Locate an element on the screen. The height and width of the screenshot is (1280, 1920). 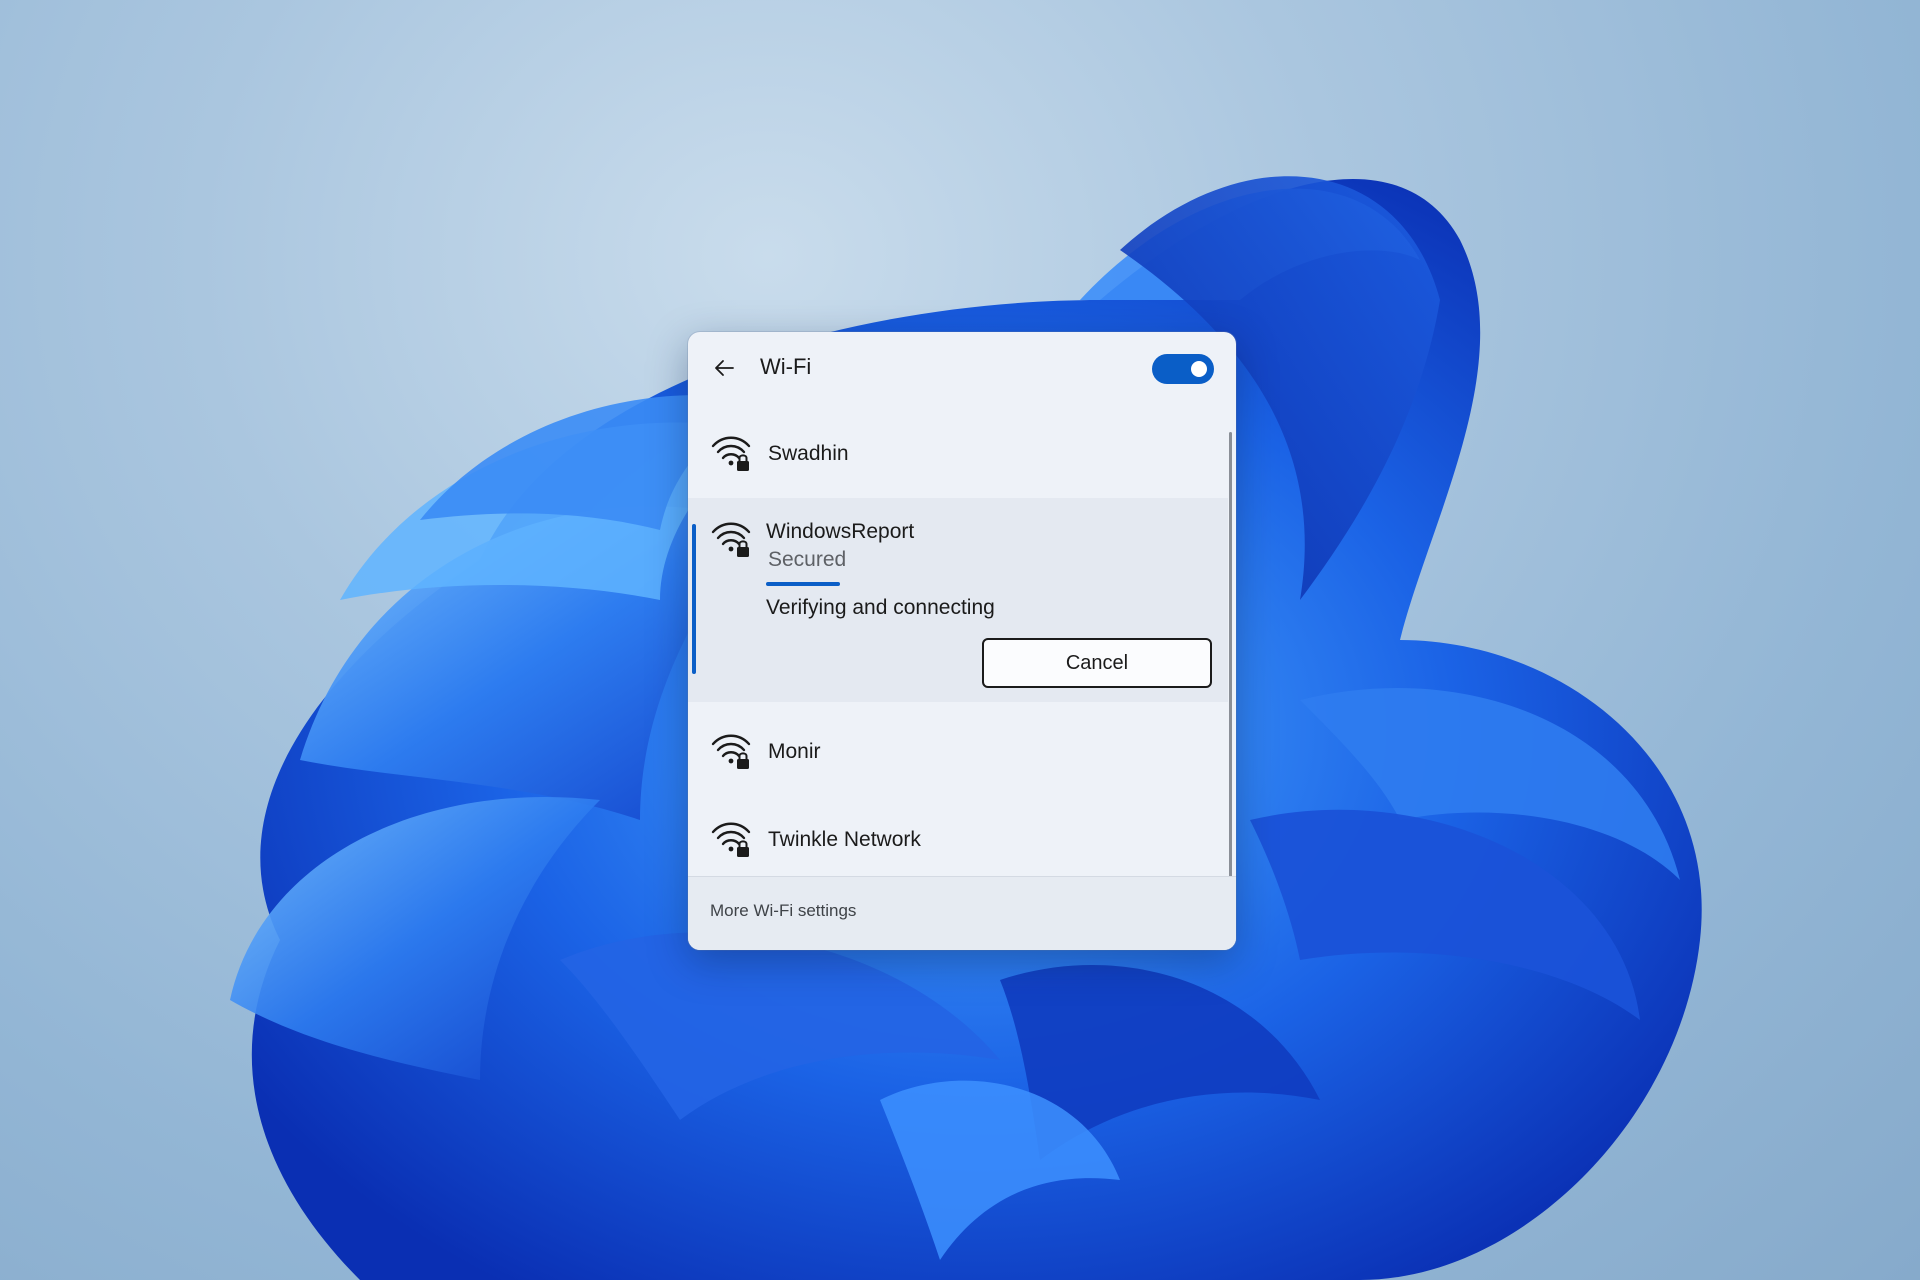
wifi-toggle is located at coordinates (1183, 369).